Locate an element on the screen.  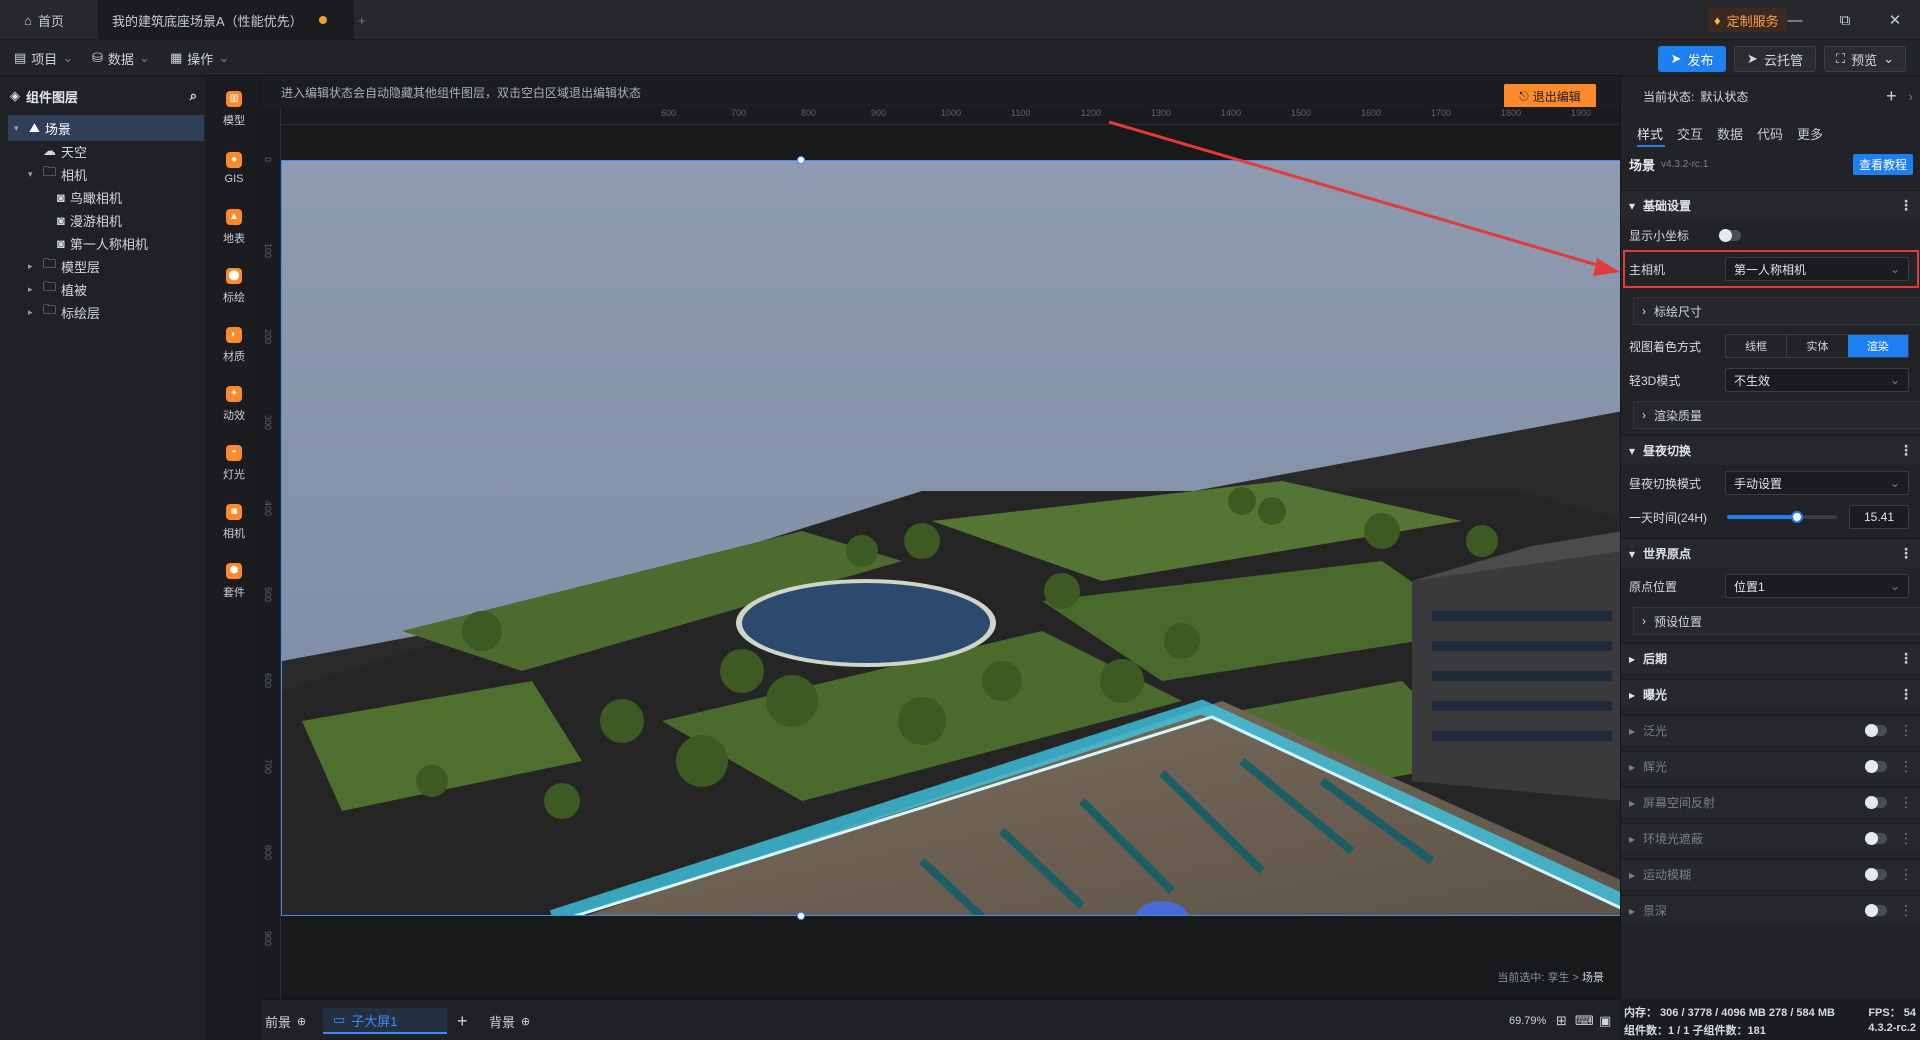
publish-button: ➤ 发布 is located at coordinates (1692, 59).